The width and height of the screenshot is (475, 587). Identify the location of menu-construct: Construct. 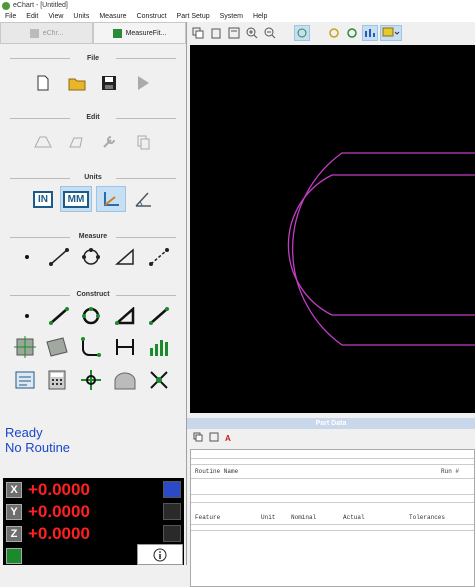
(152, 16).